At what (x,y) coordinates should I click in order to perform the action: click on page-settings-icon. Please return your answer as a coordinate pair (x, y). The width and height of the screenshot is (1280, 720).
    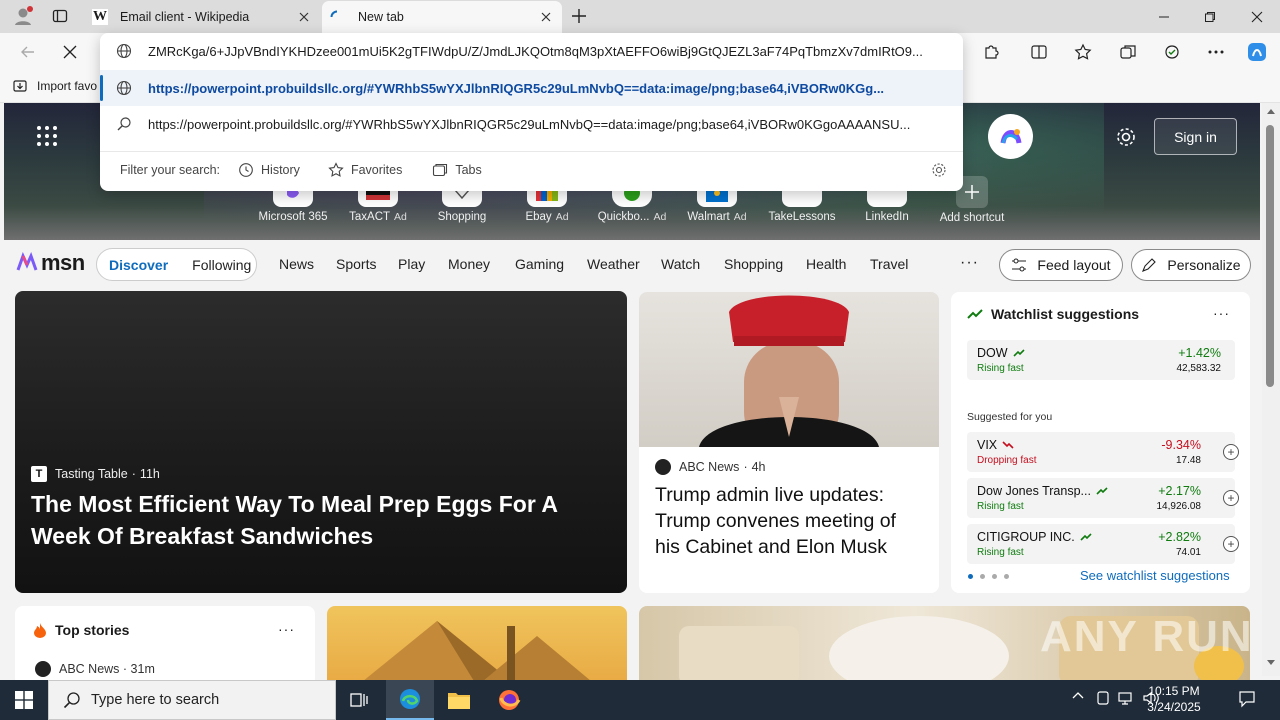
    Looking at the image, I should click on (1126, 137).